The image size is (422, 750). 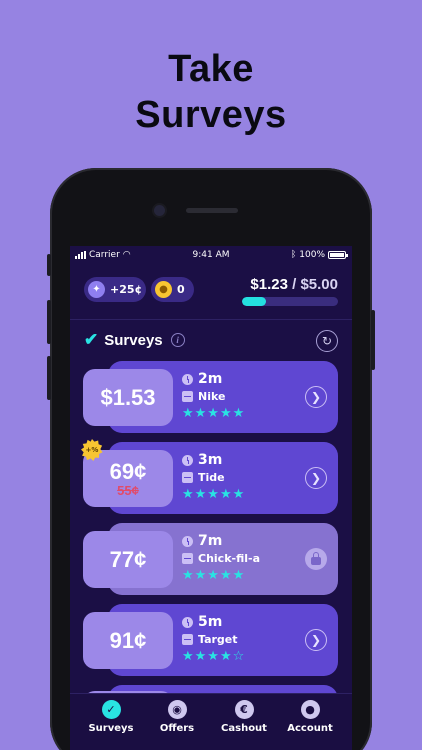 What do you see at coordinates (128, 471) in the screenshot?
I see `survey-price-value: 69¢` at bounding box center [128, 471].